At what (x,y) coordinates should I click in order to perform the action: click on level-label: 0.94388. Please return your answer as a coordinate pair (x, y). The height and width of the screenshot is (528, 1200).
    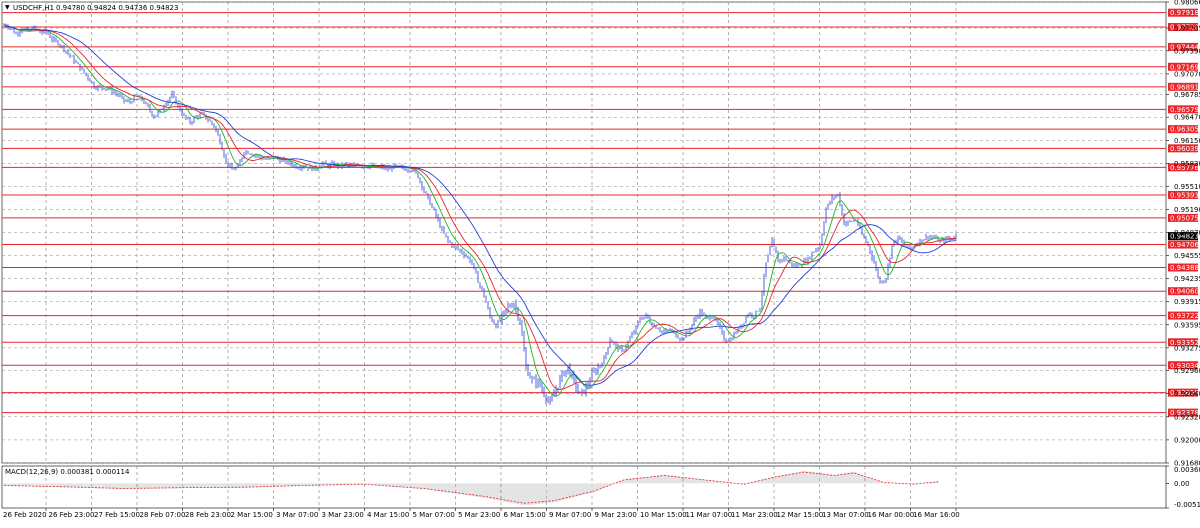
    Looking at the image, I should click on (1184, 268).